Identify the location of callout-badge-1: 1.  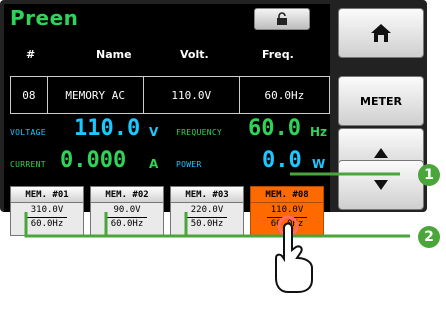
(429, 175).